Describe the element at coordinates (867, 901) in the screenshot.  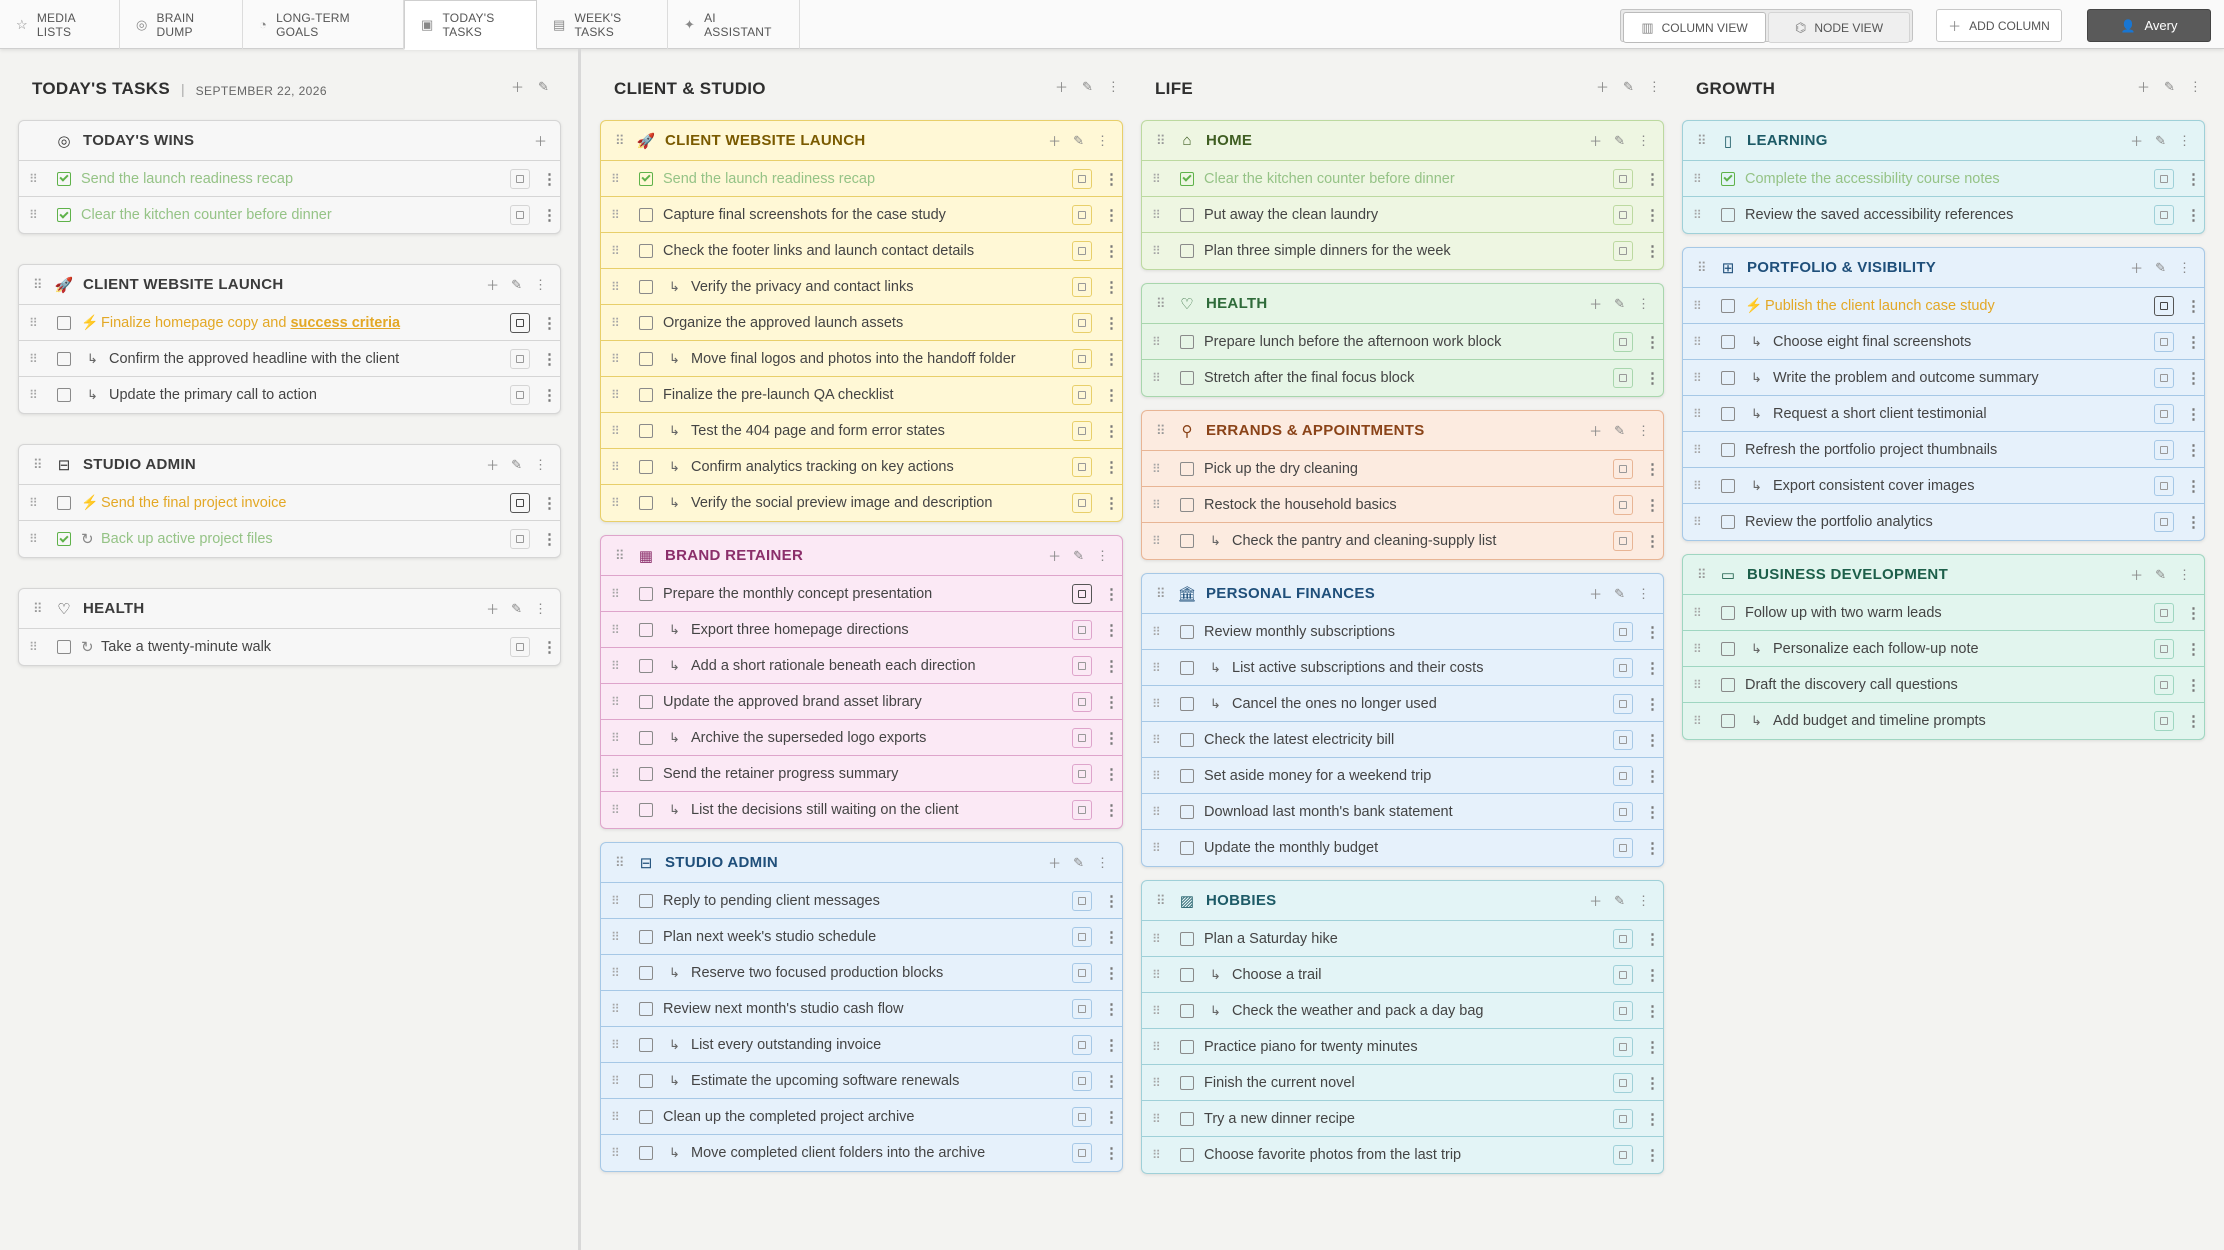
I see `task-text: Reply to pending client messages` at that location.